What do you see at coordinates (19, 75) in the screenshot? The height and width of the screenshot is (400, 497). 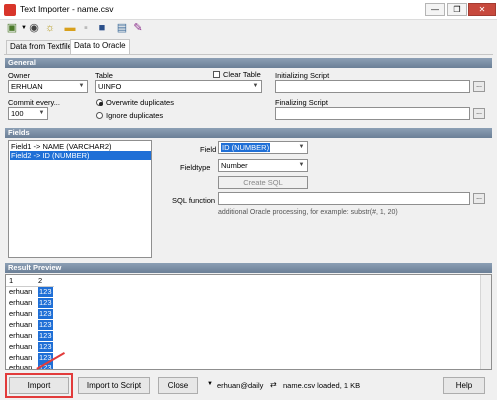 I see `owner-label: Owner` at bounding box center [19, 75].